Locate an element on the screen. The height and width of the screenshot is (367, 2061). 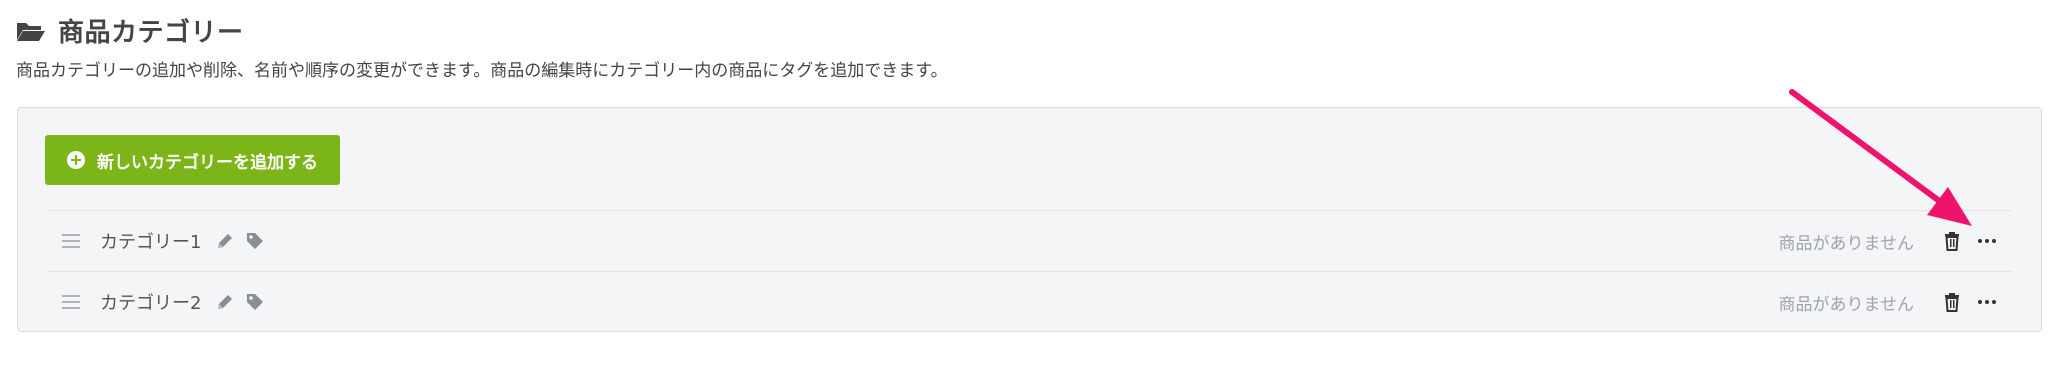
plus-circle-icon is located at coordinates (76, 160).